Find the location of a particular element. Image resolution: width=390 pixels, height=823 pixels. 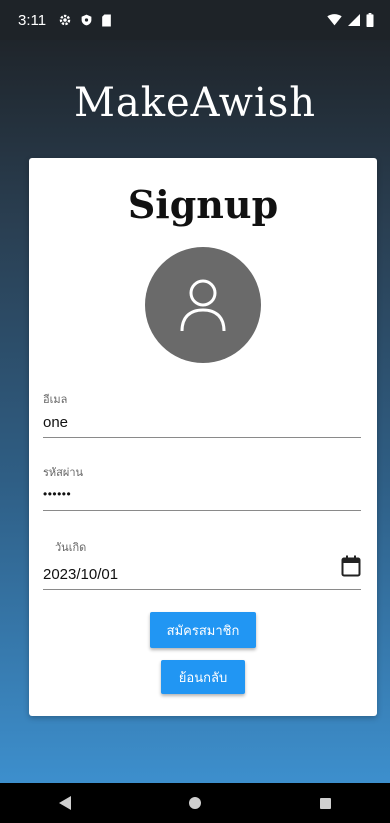

back-button: ย้อนกลับ is located at coordinates (203, 677).